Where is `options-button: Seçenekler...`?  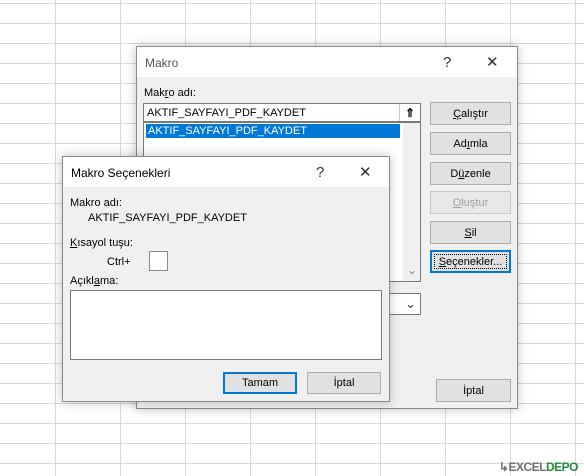 options-button: Seçenekler... is located at coordinates (470, 261).